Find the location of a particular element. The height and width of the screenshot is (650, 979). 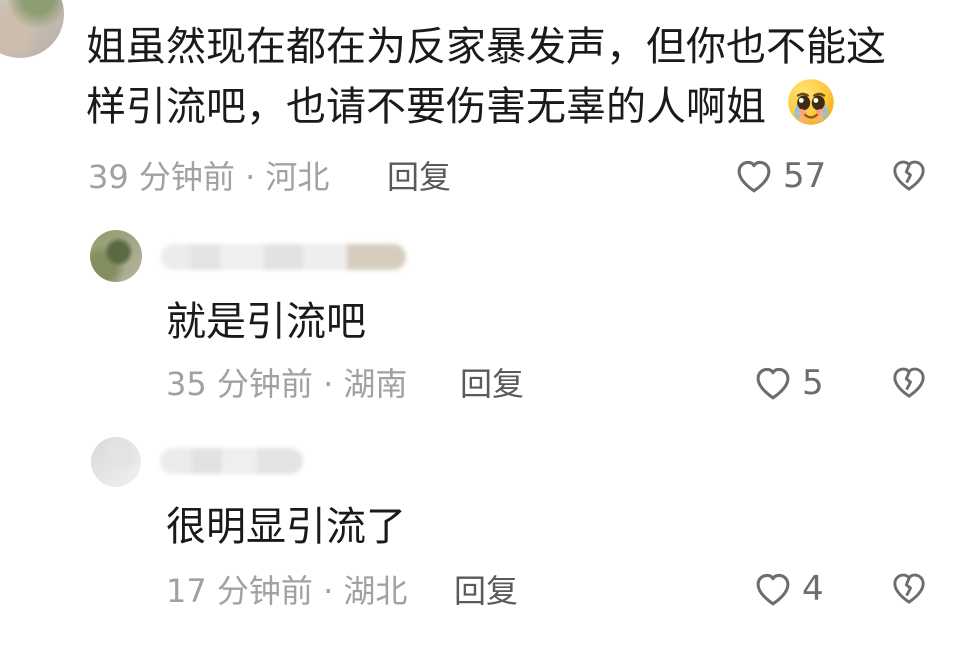

reply-1-like-control: 5 is located at coordinates (788, 383).